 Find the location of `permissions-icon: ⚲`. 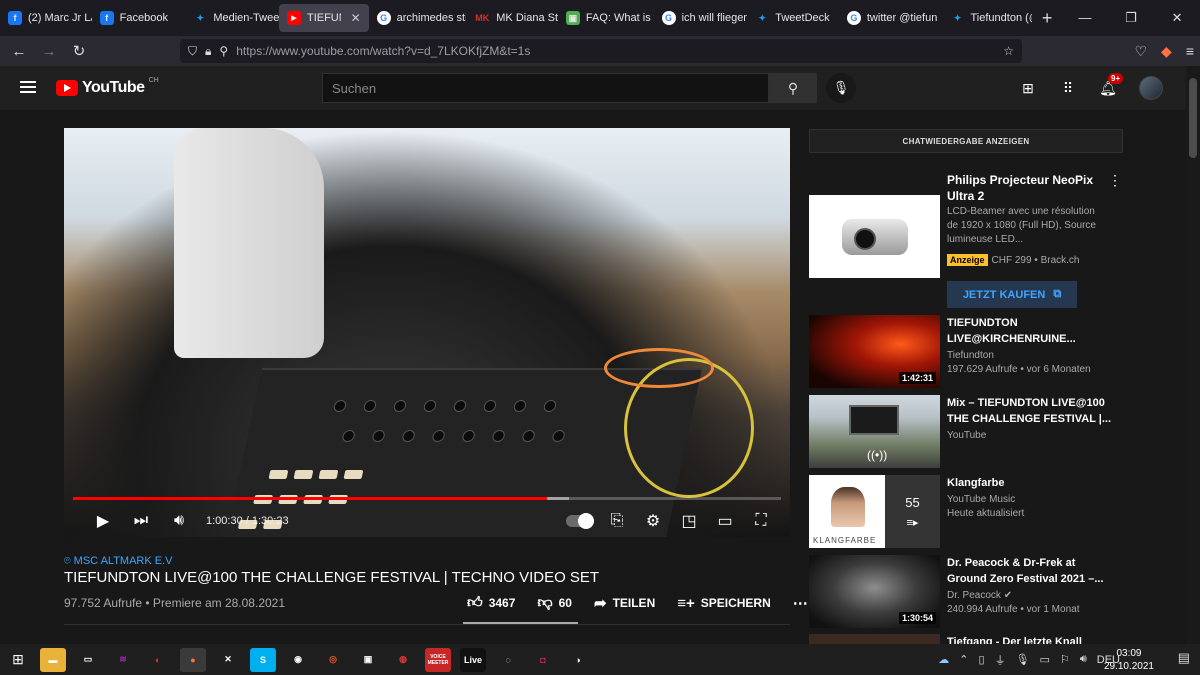

permissions-icon: ⚲ is located at coordinates (223, 51).